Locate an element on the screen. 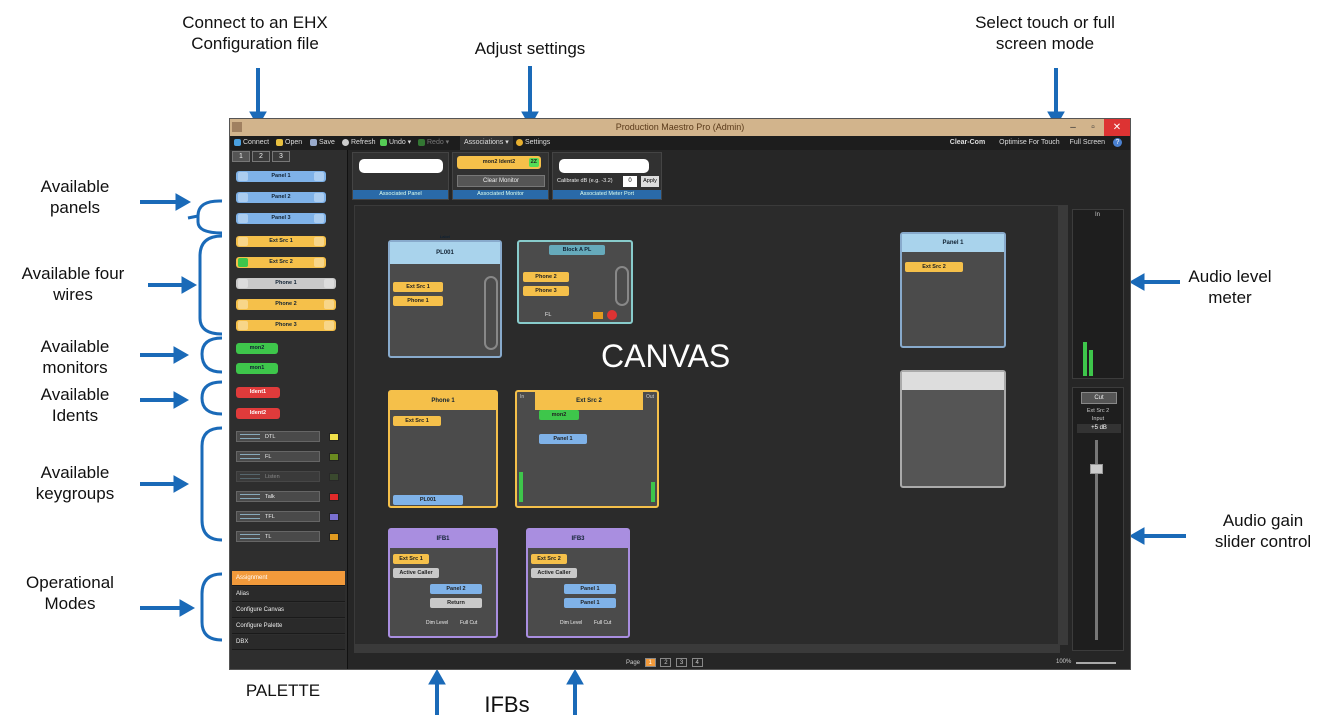 Image resolution: width=1342 pixels, height=721 pixels. palette-panel-3: Panel 3 is located at coordinates (281, 218).